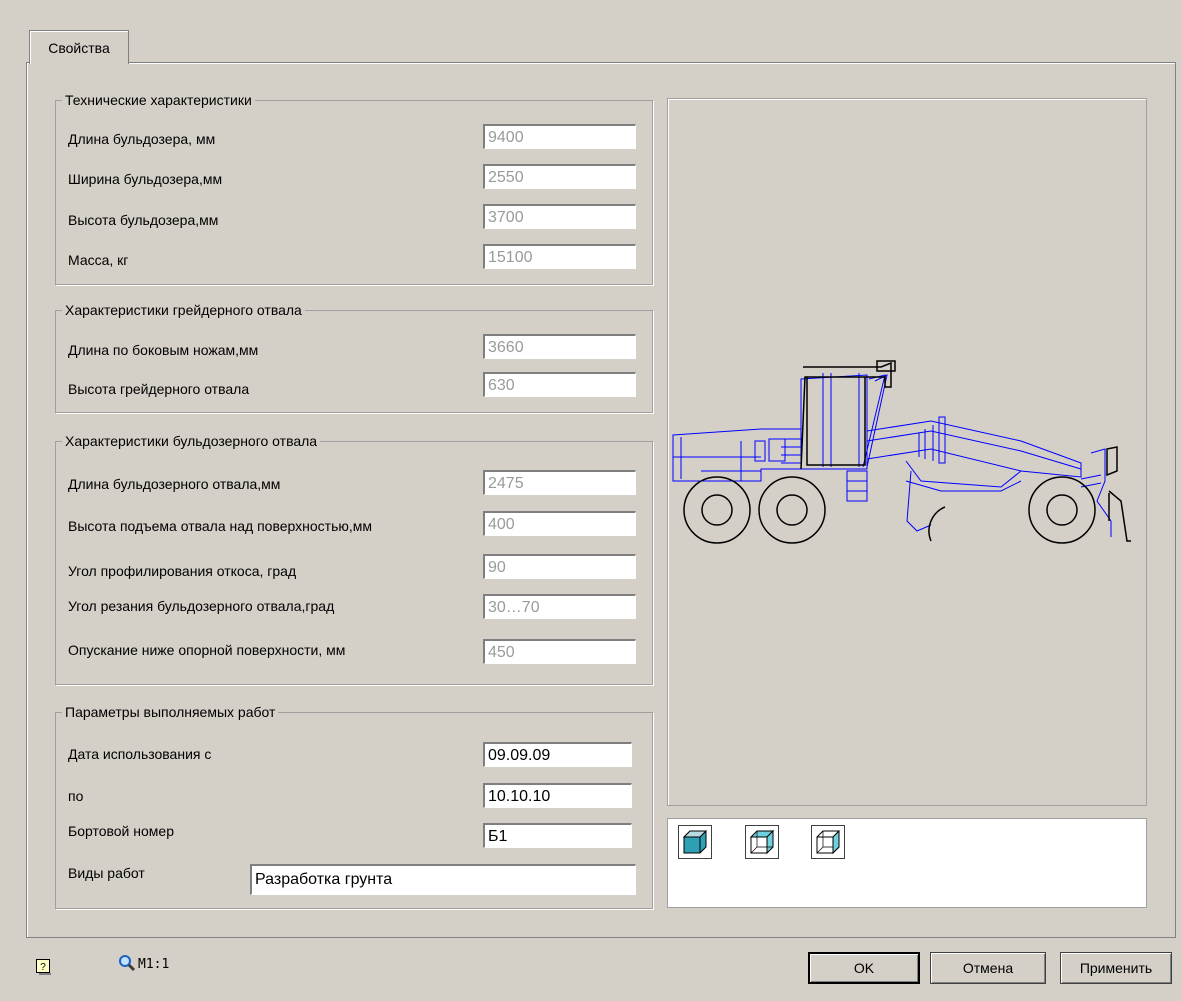  Describe the element at coordinates (557, 795) in the screenshot. I see `date-to-field: 10.10.10` at that location.